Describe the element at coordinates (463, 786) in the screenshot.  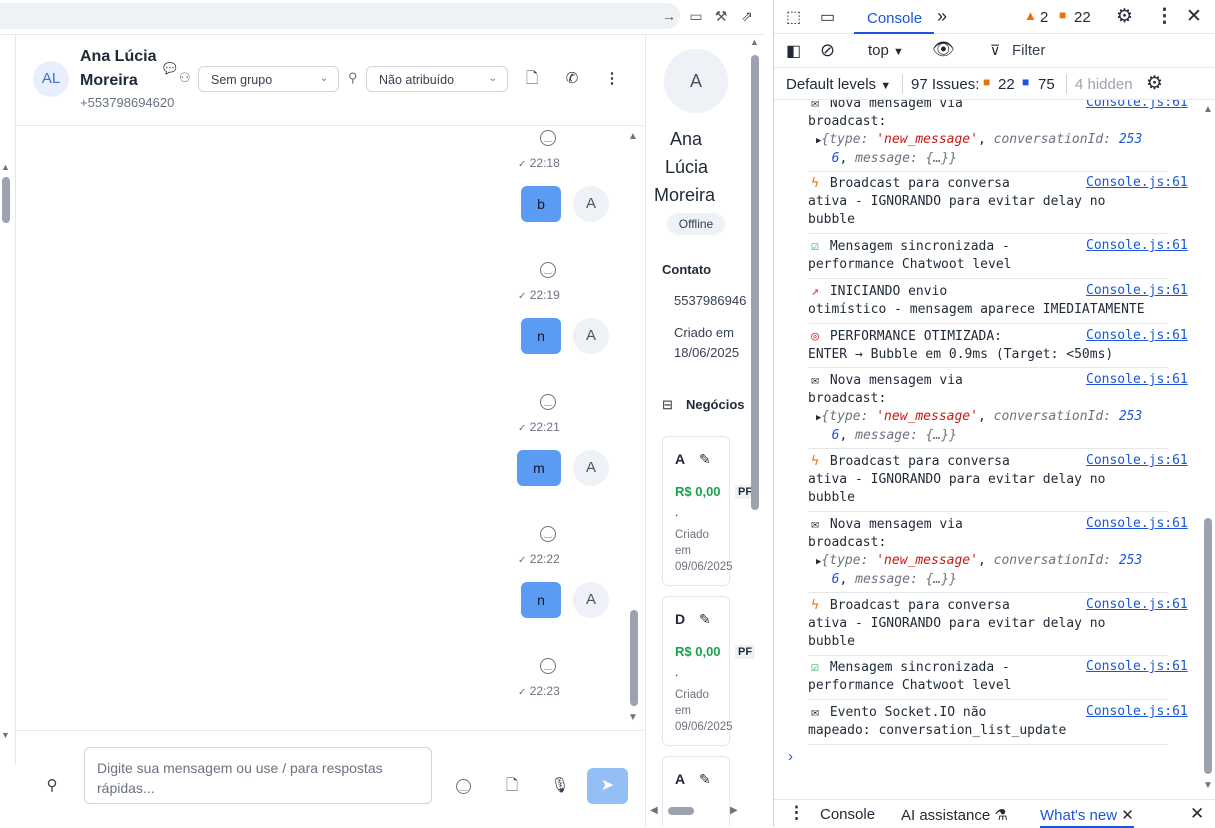
I see `emoji-icon: ‿` at that location.